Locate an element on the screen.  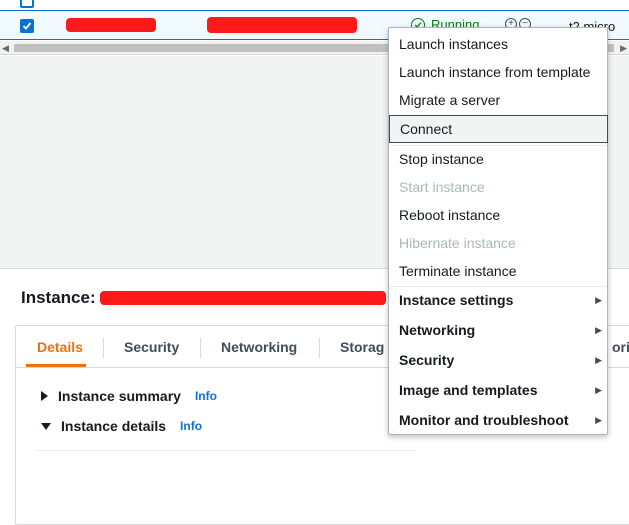
scroll-left-icon: ◀ is located at coordinates (5, 48).